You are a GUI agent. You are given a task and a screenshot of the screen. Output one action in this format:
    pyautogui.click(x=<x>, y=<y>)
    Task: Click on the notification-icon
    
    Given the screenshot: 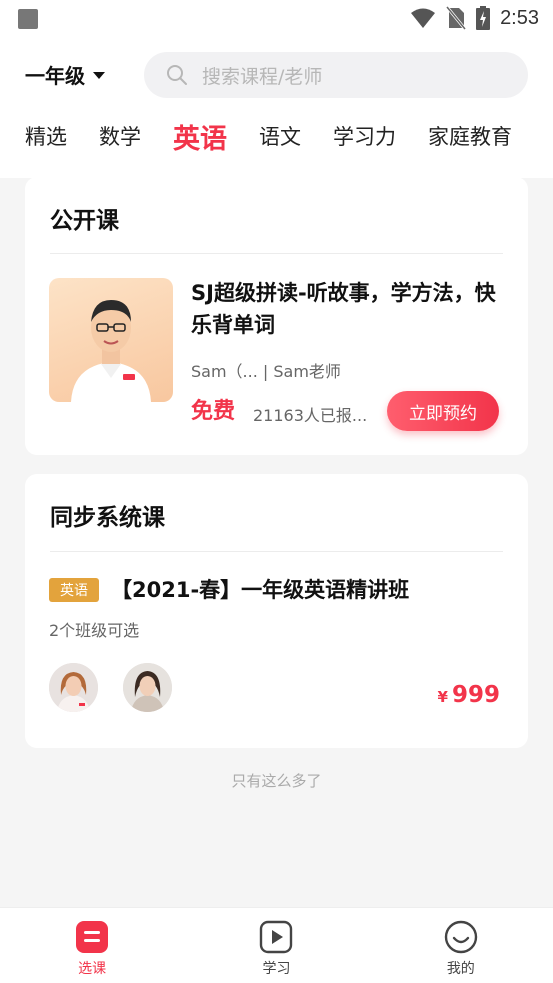 What is the action you would take?
    pyautogui.click(x=28, y=19)
    